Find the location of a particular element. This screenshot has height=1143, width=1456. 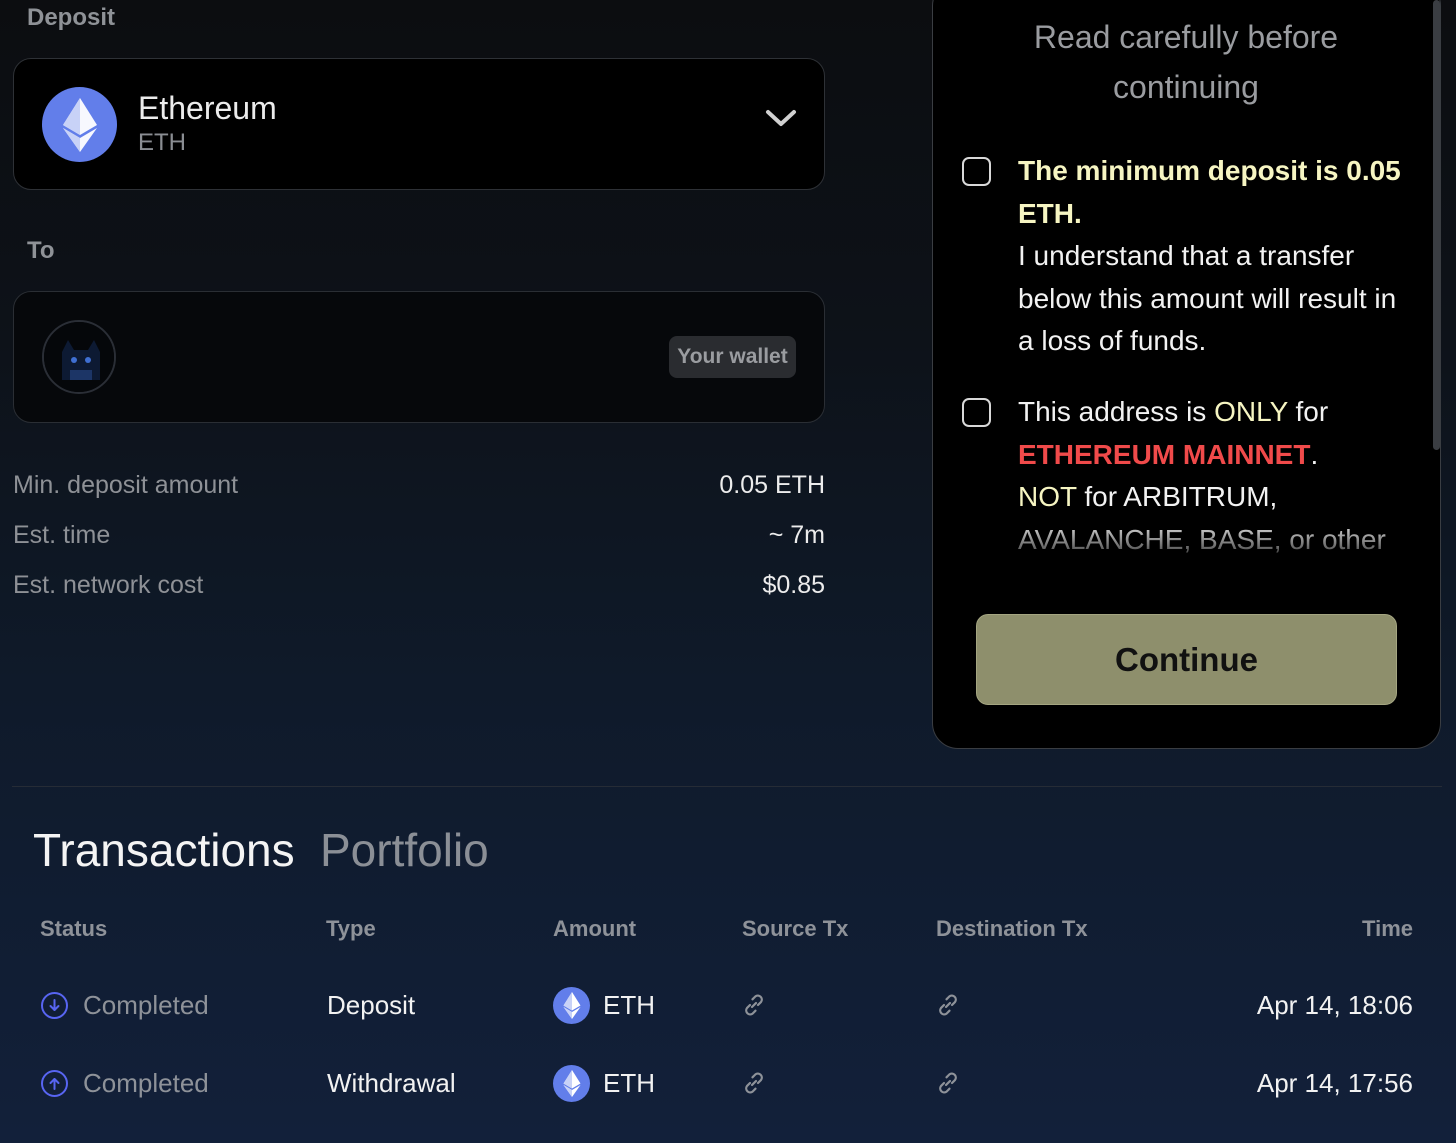

modal-scrollbar is located at coordinates (1436, 225).